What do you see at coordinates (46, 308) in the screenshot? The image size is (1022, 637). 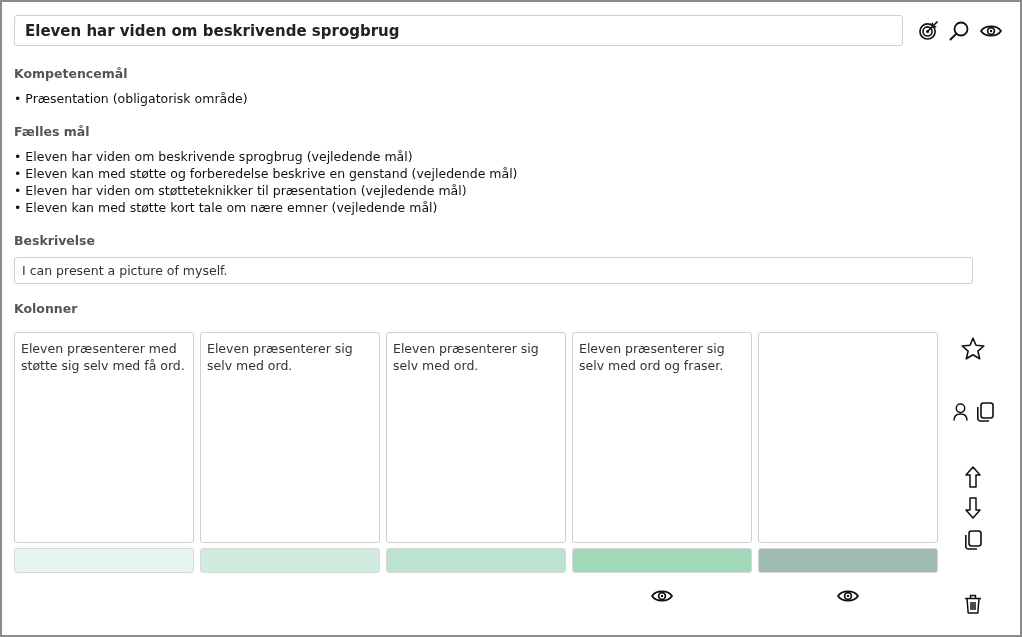 I see `section-heading: Kolonner` at bounding box center [46, 308].